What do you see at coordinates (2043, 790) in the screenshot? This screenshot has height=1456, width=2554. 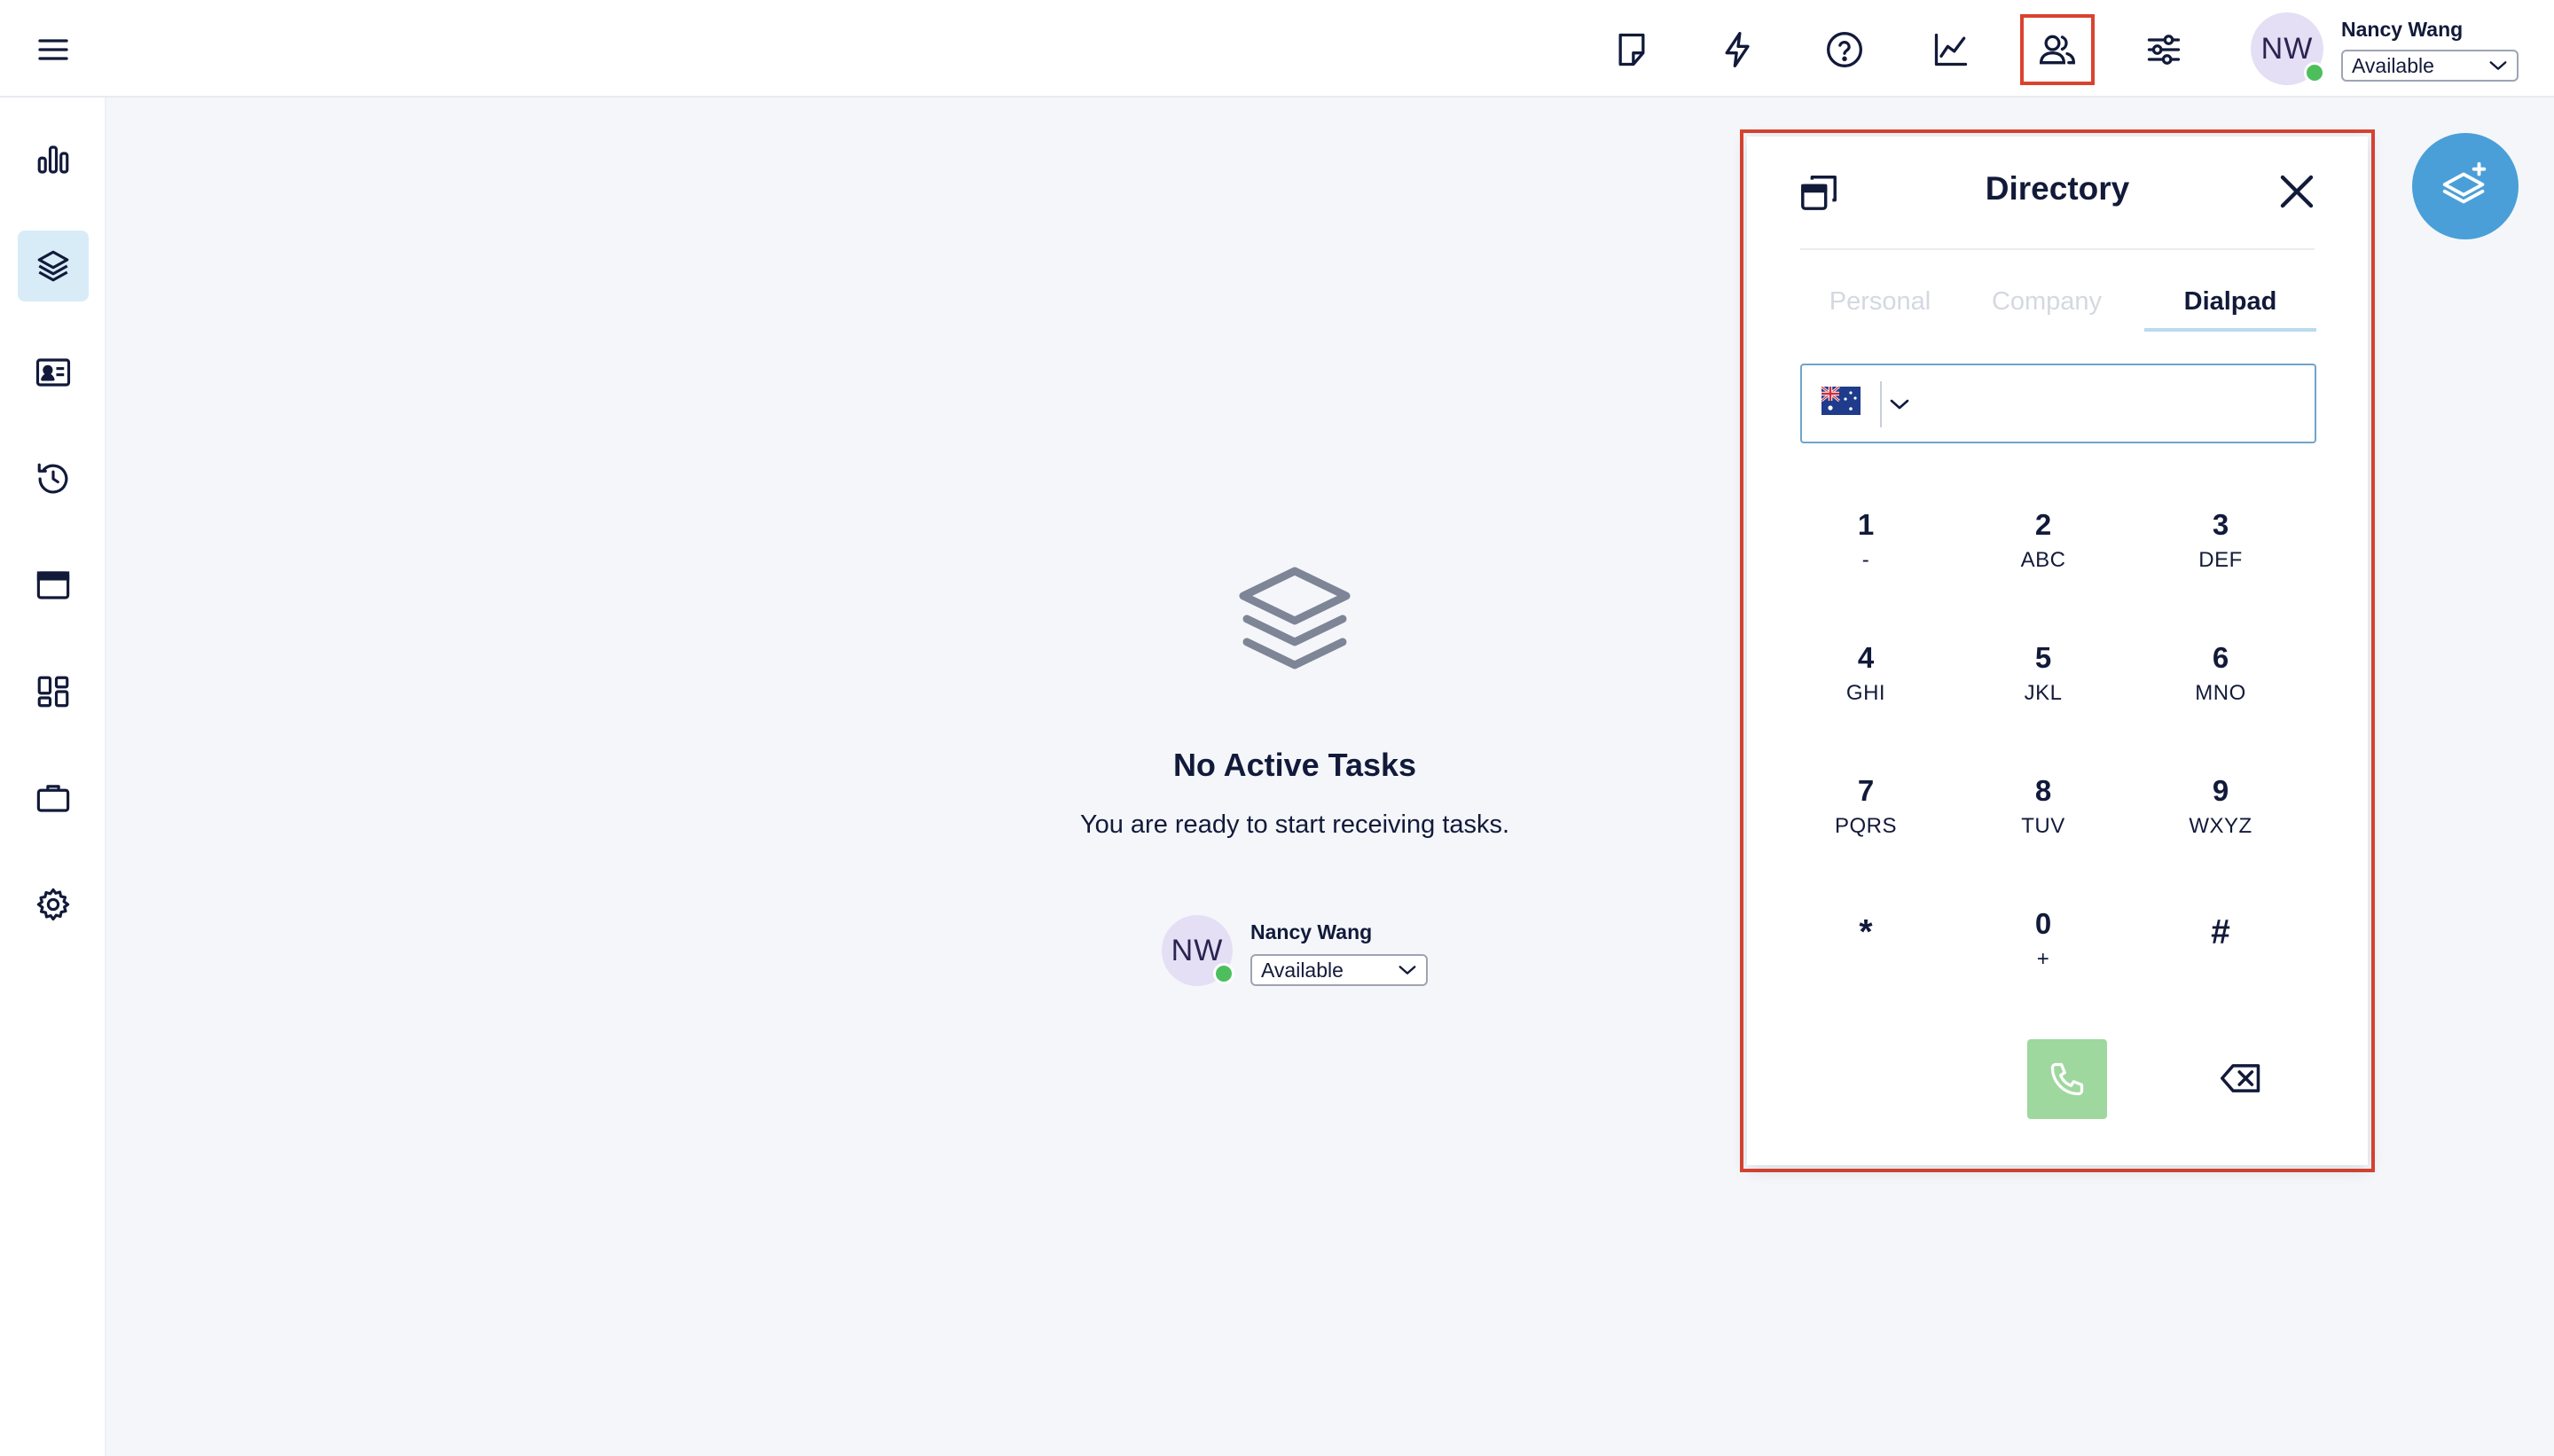 I see `key-digit: 8` at bounding box center [2043, 790].